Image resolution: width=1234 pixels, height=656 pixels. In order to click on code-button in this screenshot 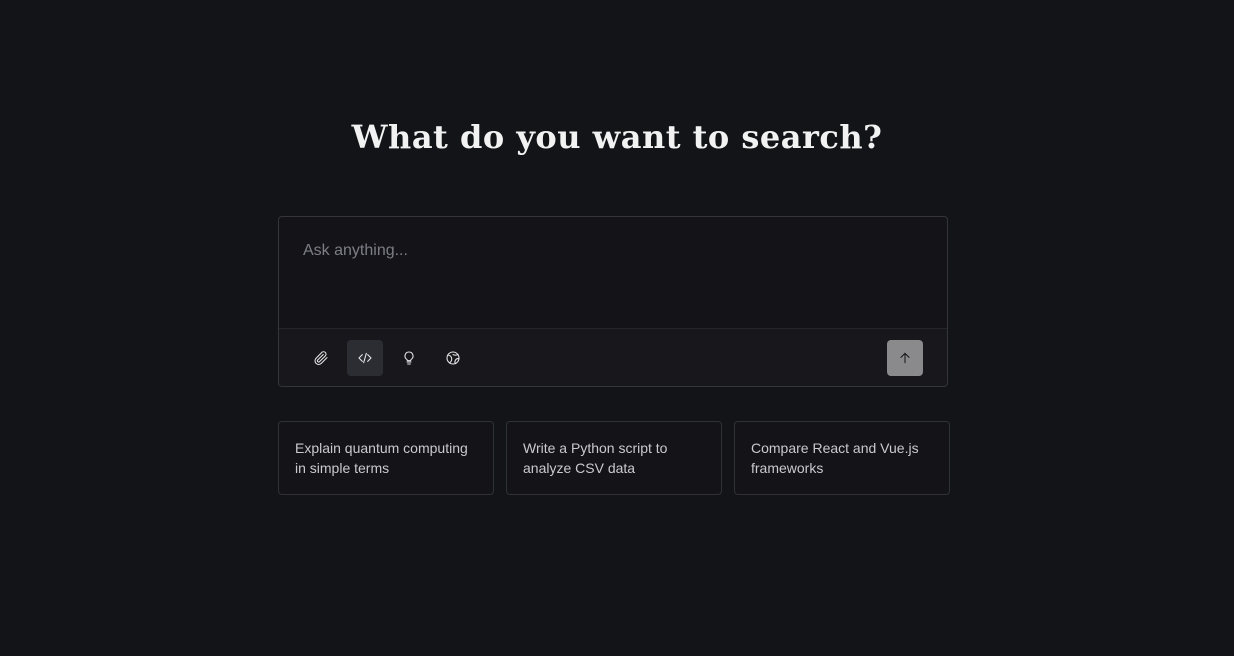, I will do `click(365, 358)`.